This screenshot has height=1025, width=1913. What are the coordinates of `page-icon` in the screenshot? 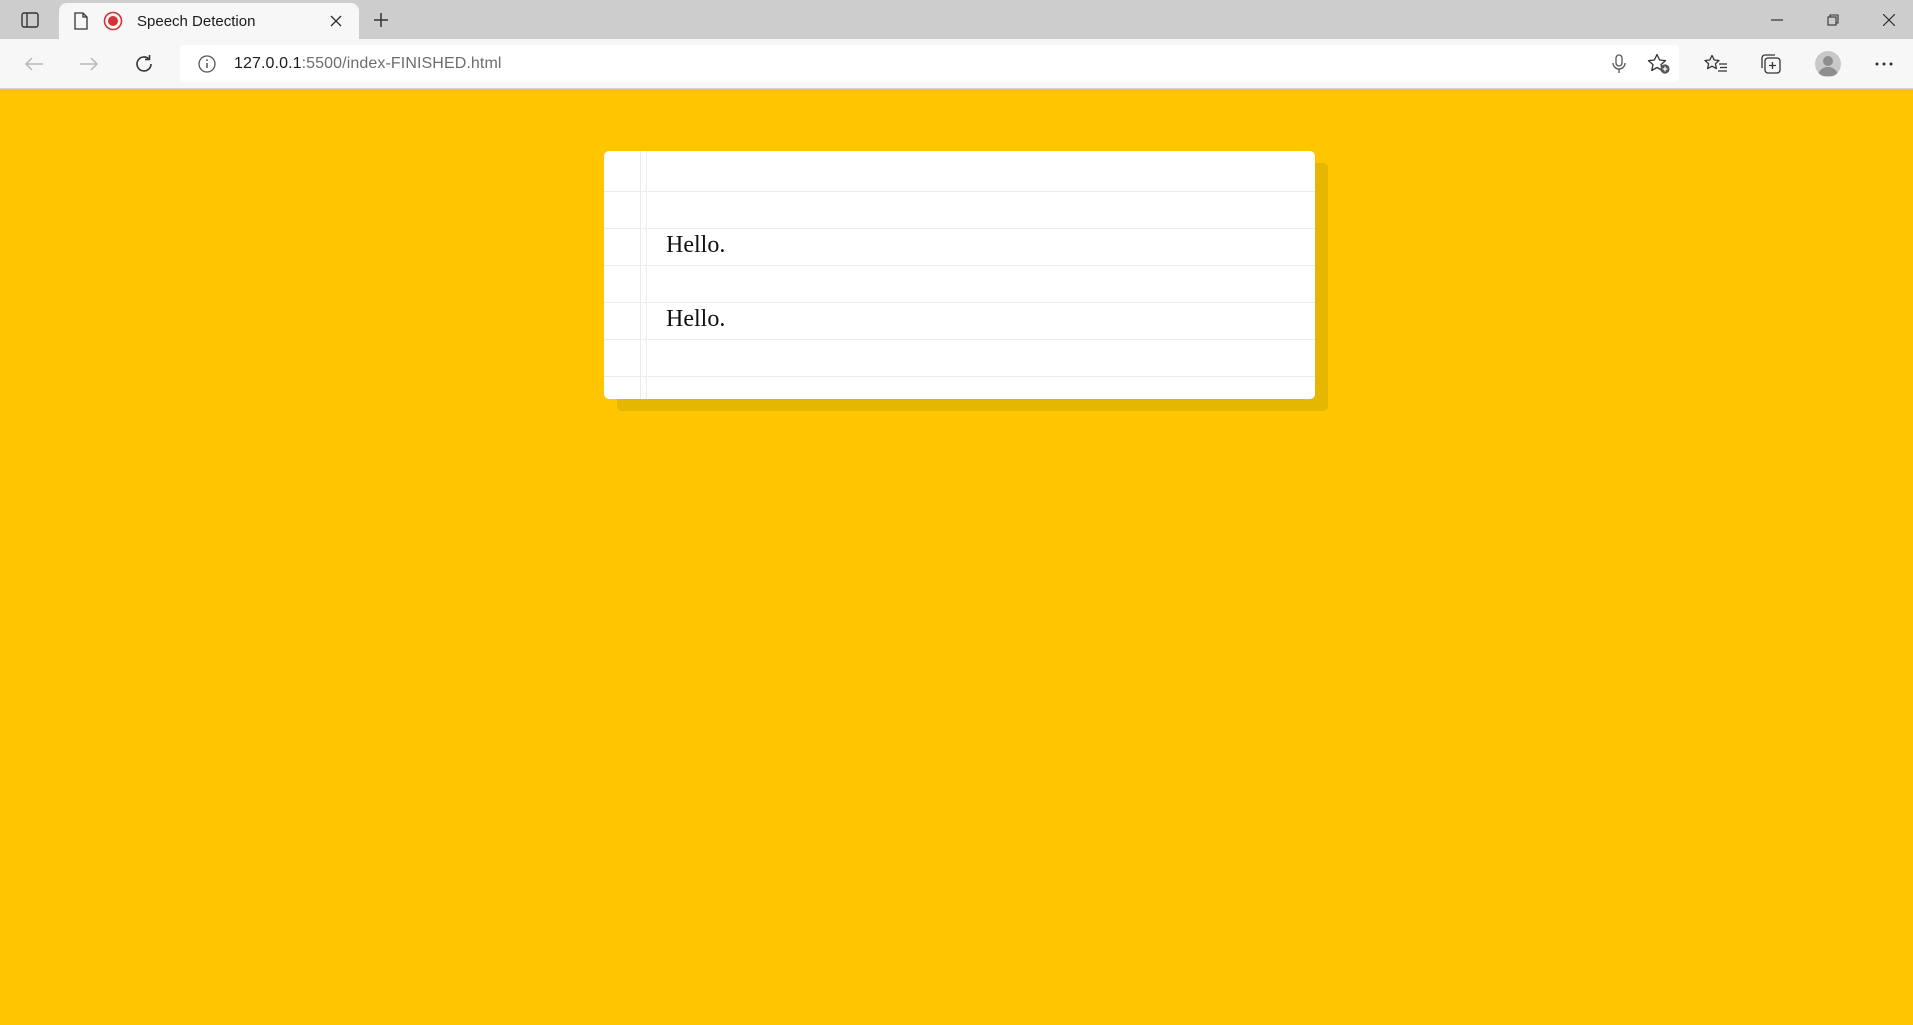 It's located at (81, 21).